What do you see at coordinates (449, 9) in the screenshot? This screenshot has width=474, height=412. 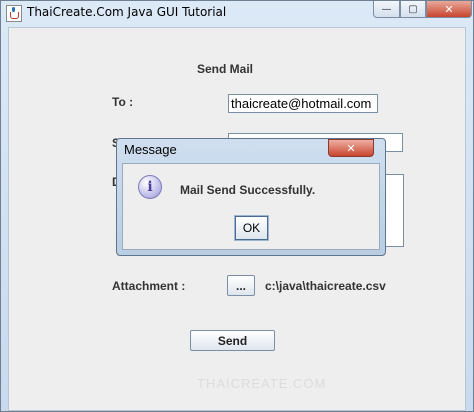 I see `close-button: ✕` at bounding box center [449, 9].